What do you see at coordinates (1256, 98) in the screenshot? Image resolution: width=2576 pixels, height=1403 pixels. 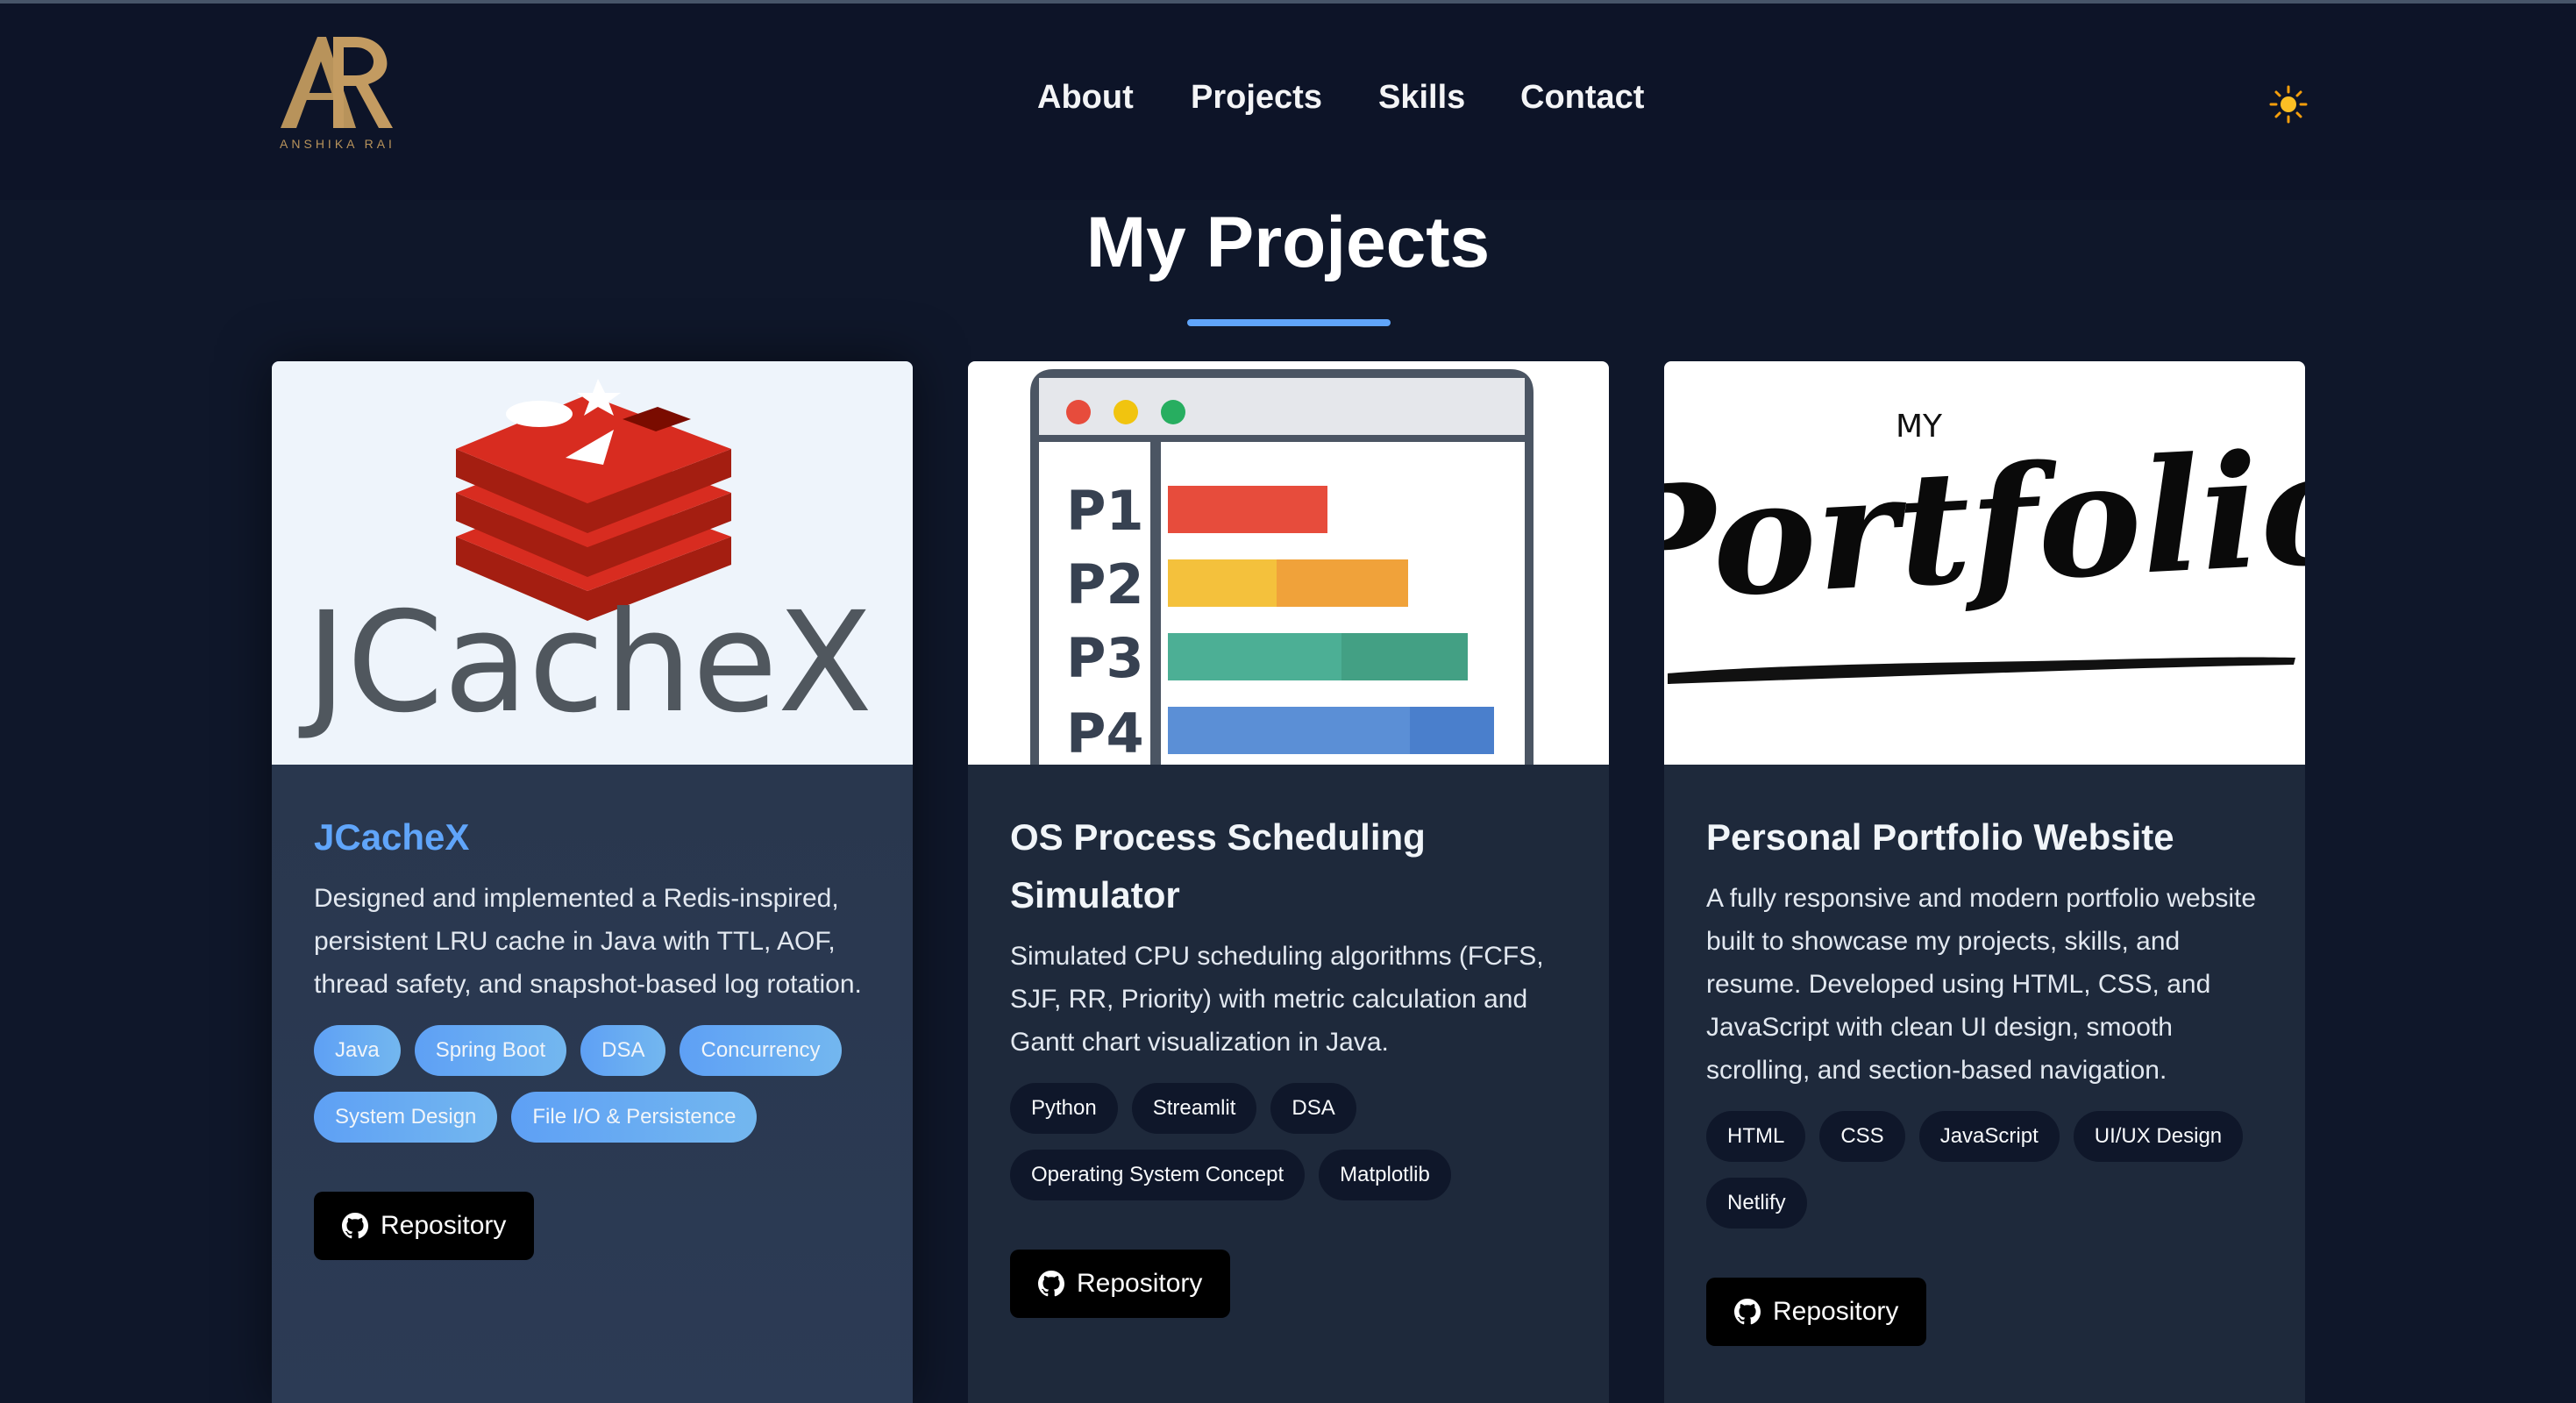 I see `nav-projects: Projects` at bounding box center [1256, 98].